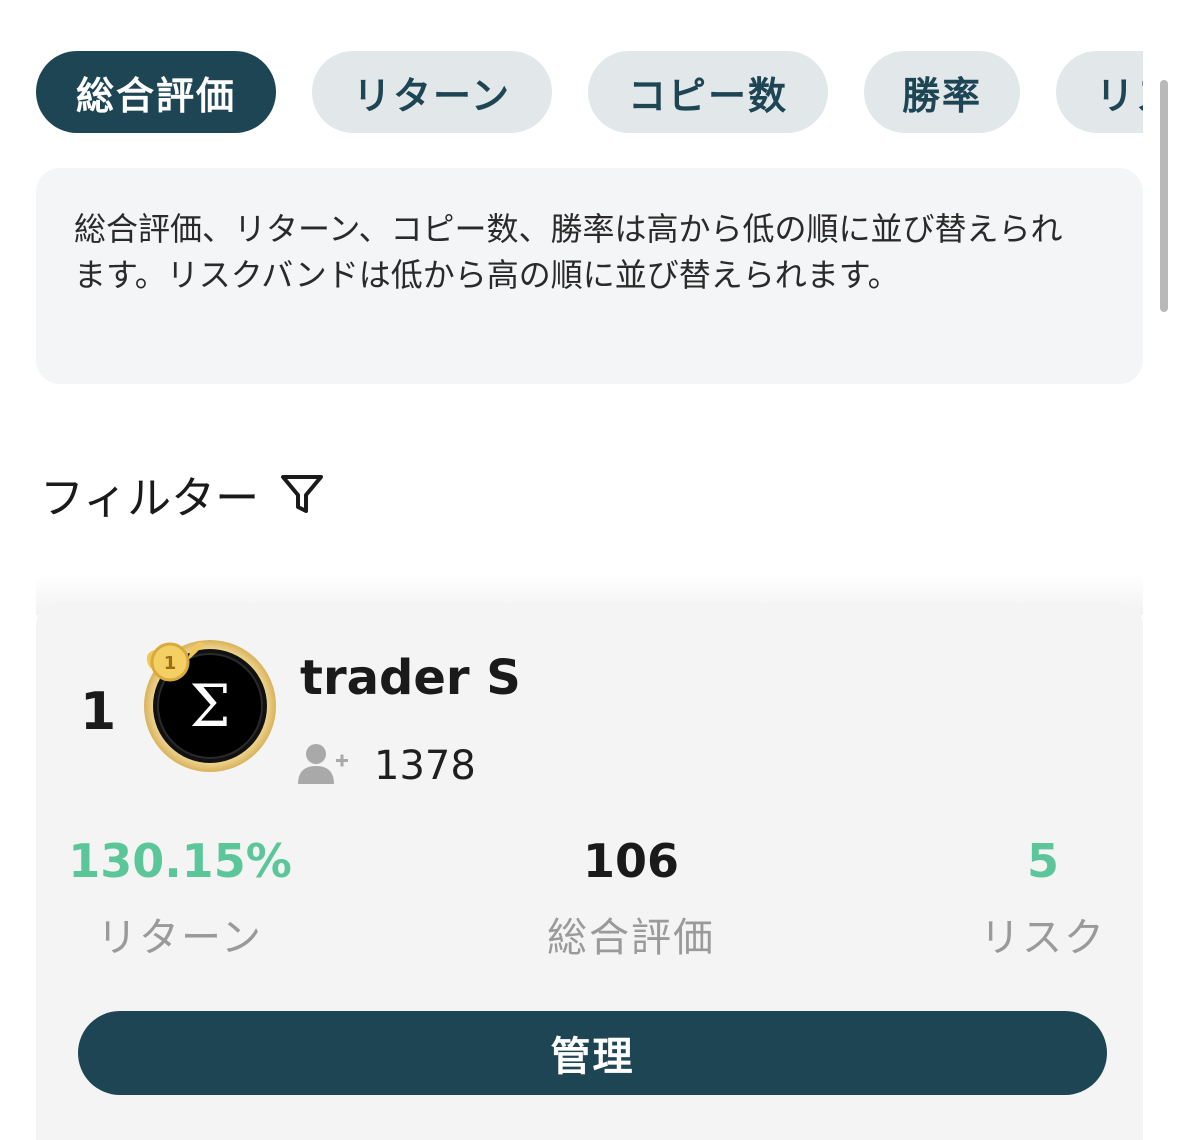 The image size is (1179, 1140). Describe the element at coordinates (410, 678) in the screenshot. I see `trader-name: trader S` at that location.